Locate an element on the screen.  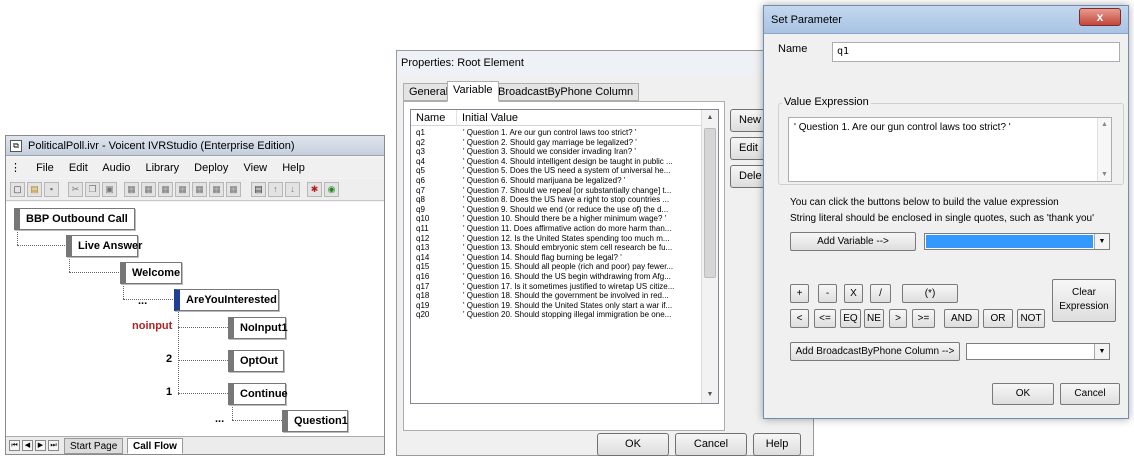
new-file-icon: ▢ is located at coordinates (17, 189).